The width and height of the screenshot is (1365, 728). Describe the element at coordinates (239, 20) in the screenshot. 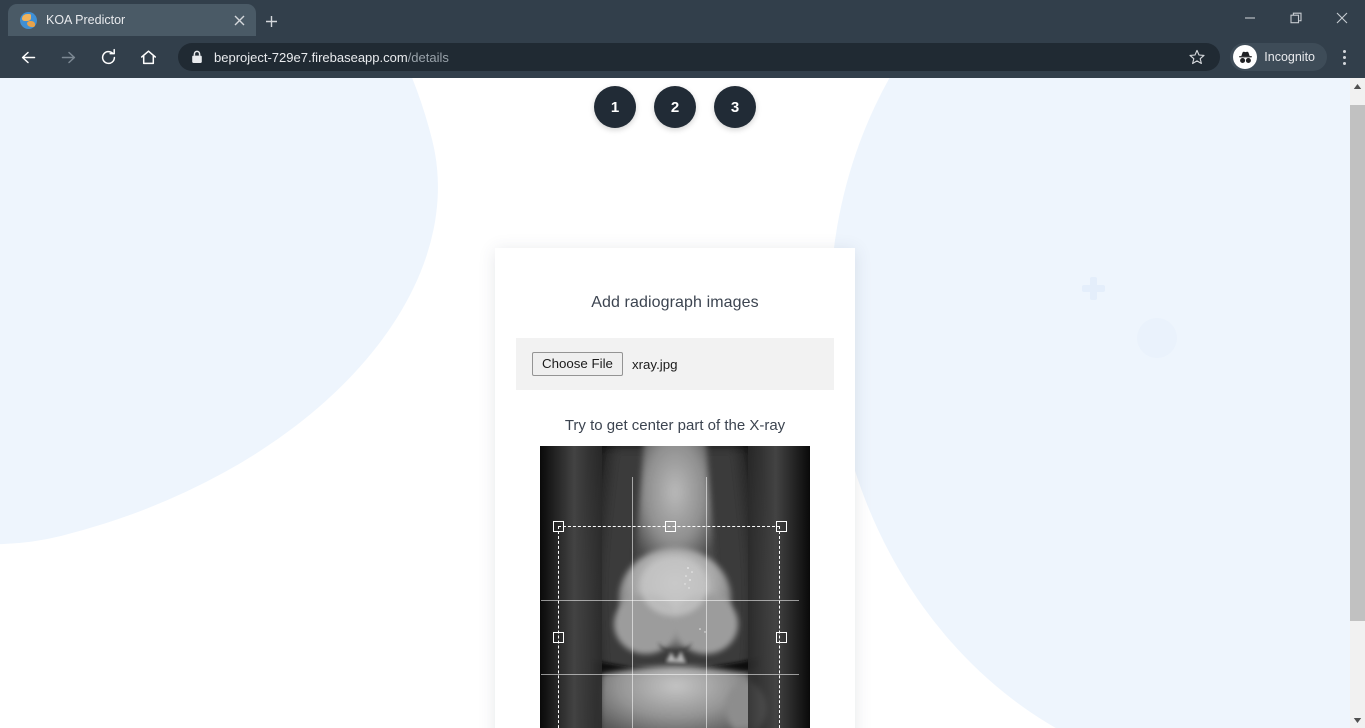

I see `close-tab-icon` at that location.